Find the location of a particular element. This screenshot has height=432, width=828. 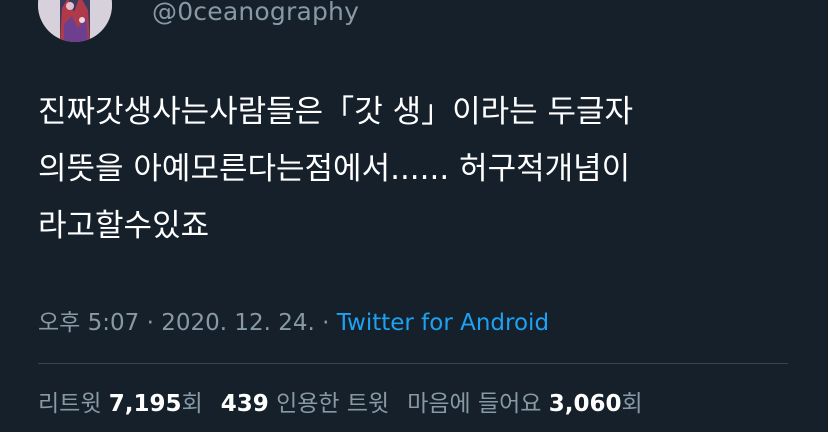

retweets-label: 리트윗 is located at coordinates (70, 404).